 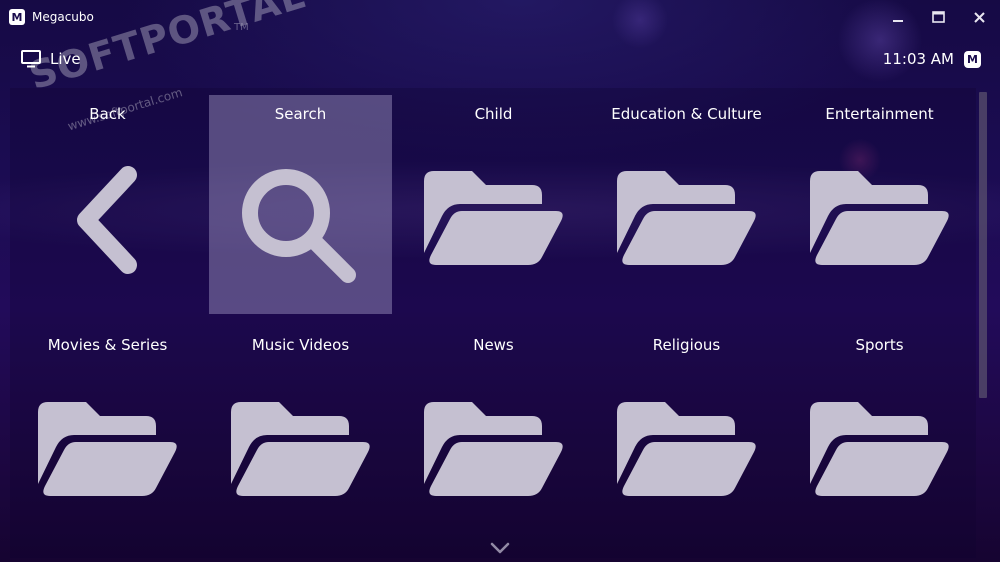 What do you see at coordinates (500, 60) in the screenshot?
I see `header: Live 11:03 AM M` at bounding box center [500, 60].